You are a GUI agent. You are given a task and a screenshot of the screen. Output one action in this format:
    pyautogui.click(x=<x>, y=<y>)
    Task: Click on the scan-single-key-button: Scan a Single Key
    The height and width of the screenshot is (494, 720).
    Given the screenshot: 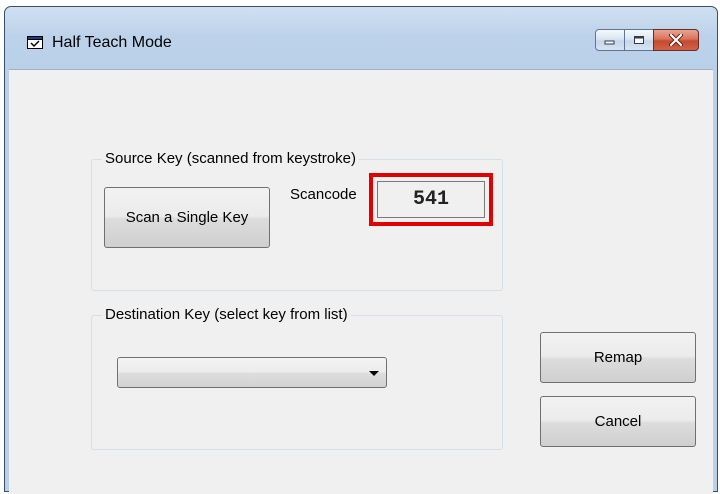 What is the action you would take?
    pyautogui.click(x=187, y=217)
    